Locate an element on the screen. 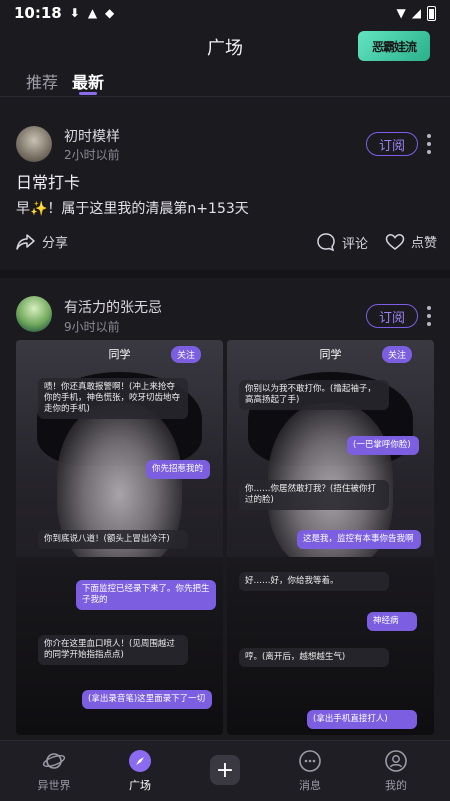 The height and width of the screenshot is (801, 450). profile-icon is located at coordinates (396, 761).